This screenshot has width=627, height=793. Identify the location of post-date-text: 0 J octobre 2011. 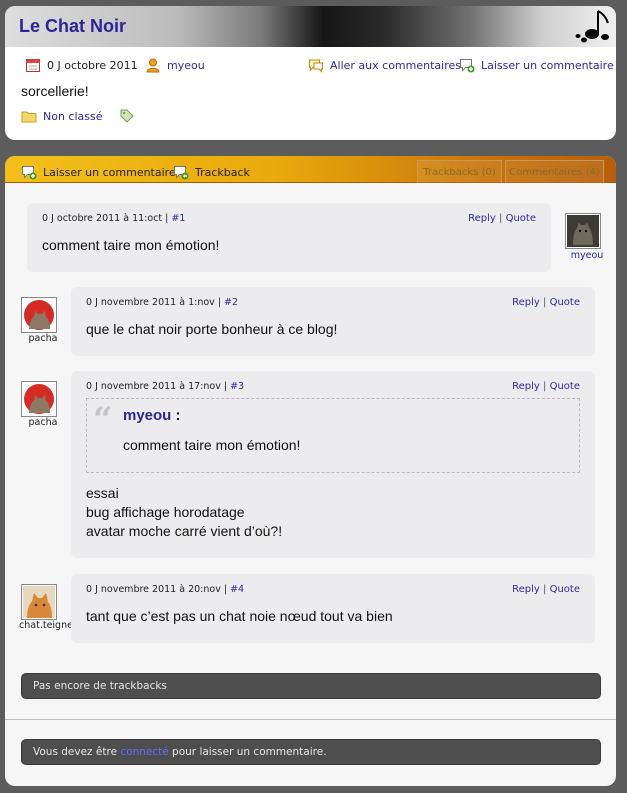
(92, 65).